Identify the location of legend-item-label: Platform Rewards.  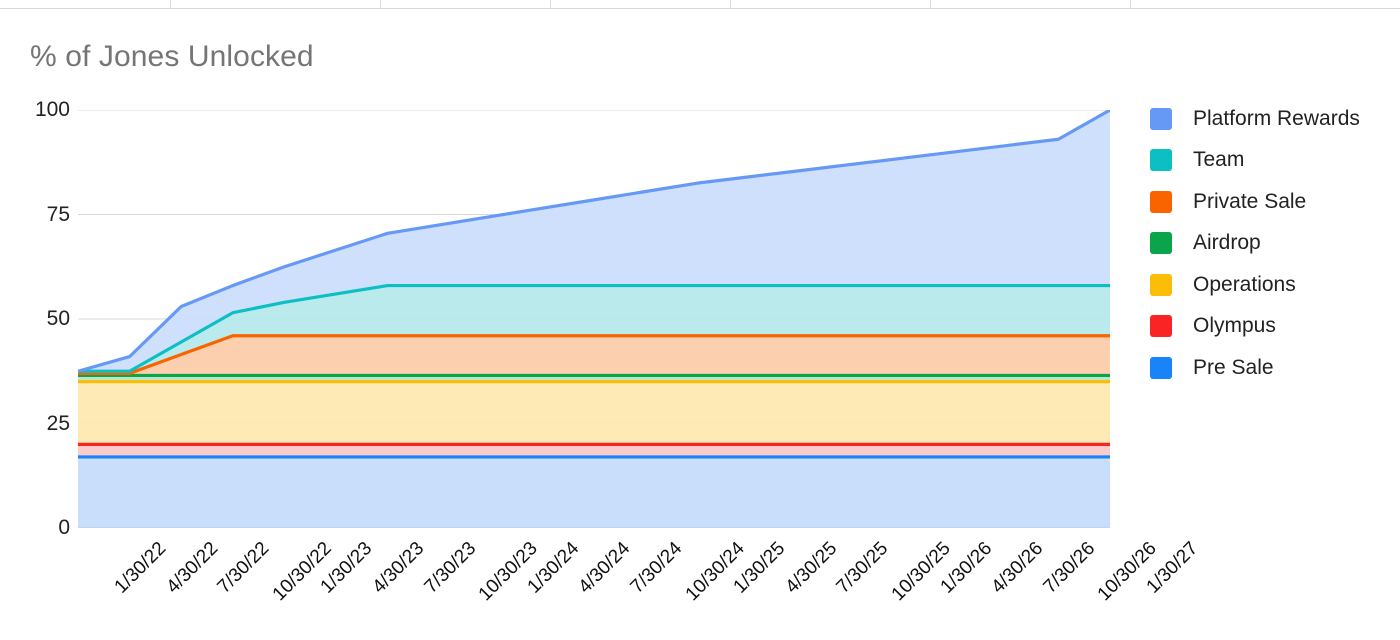
(1276, 118).